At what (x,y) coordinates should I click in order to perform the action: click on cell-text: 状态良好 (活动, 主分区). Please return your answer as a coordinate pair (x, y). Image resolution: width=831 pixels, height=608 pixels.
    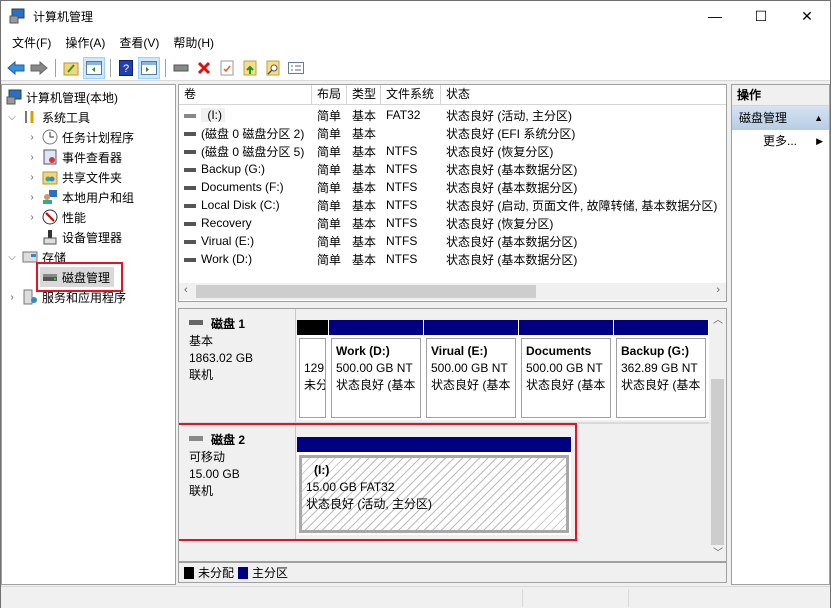
    Looking at the image, I should click on (509, 115).